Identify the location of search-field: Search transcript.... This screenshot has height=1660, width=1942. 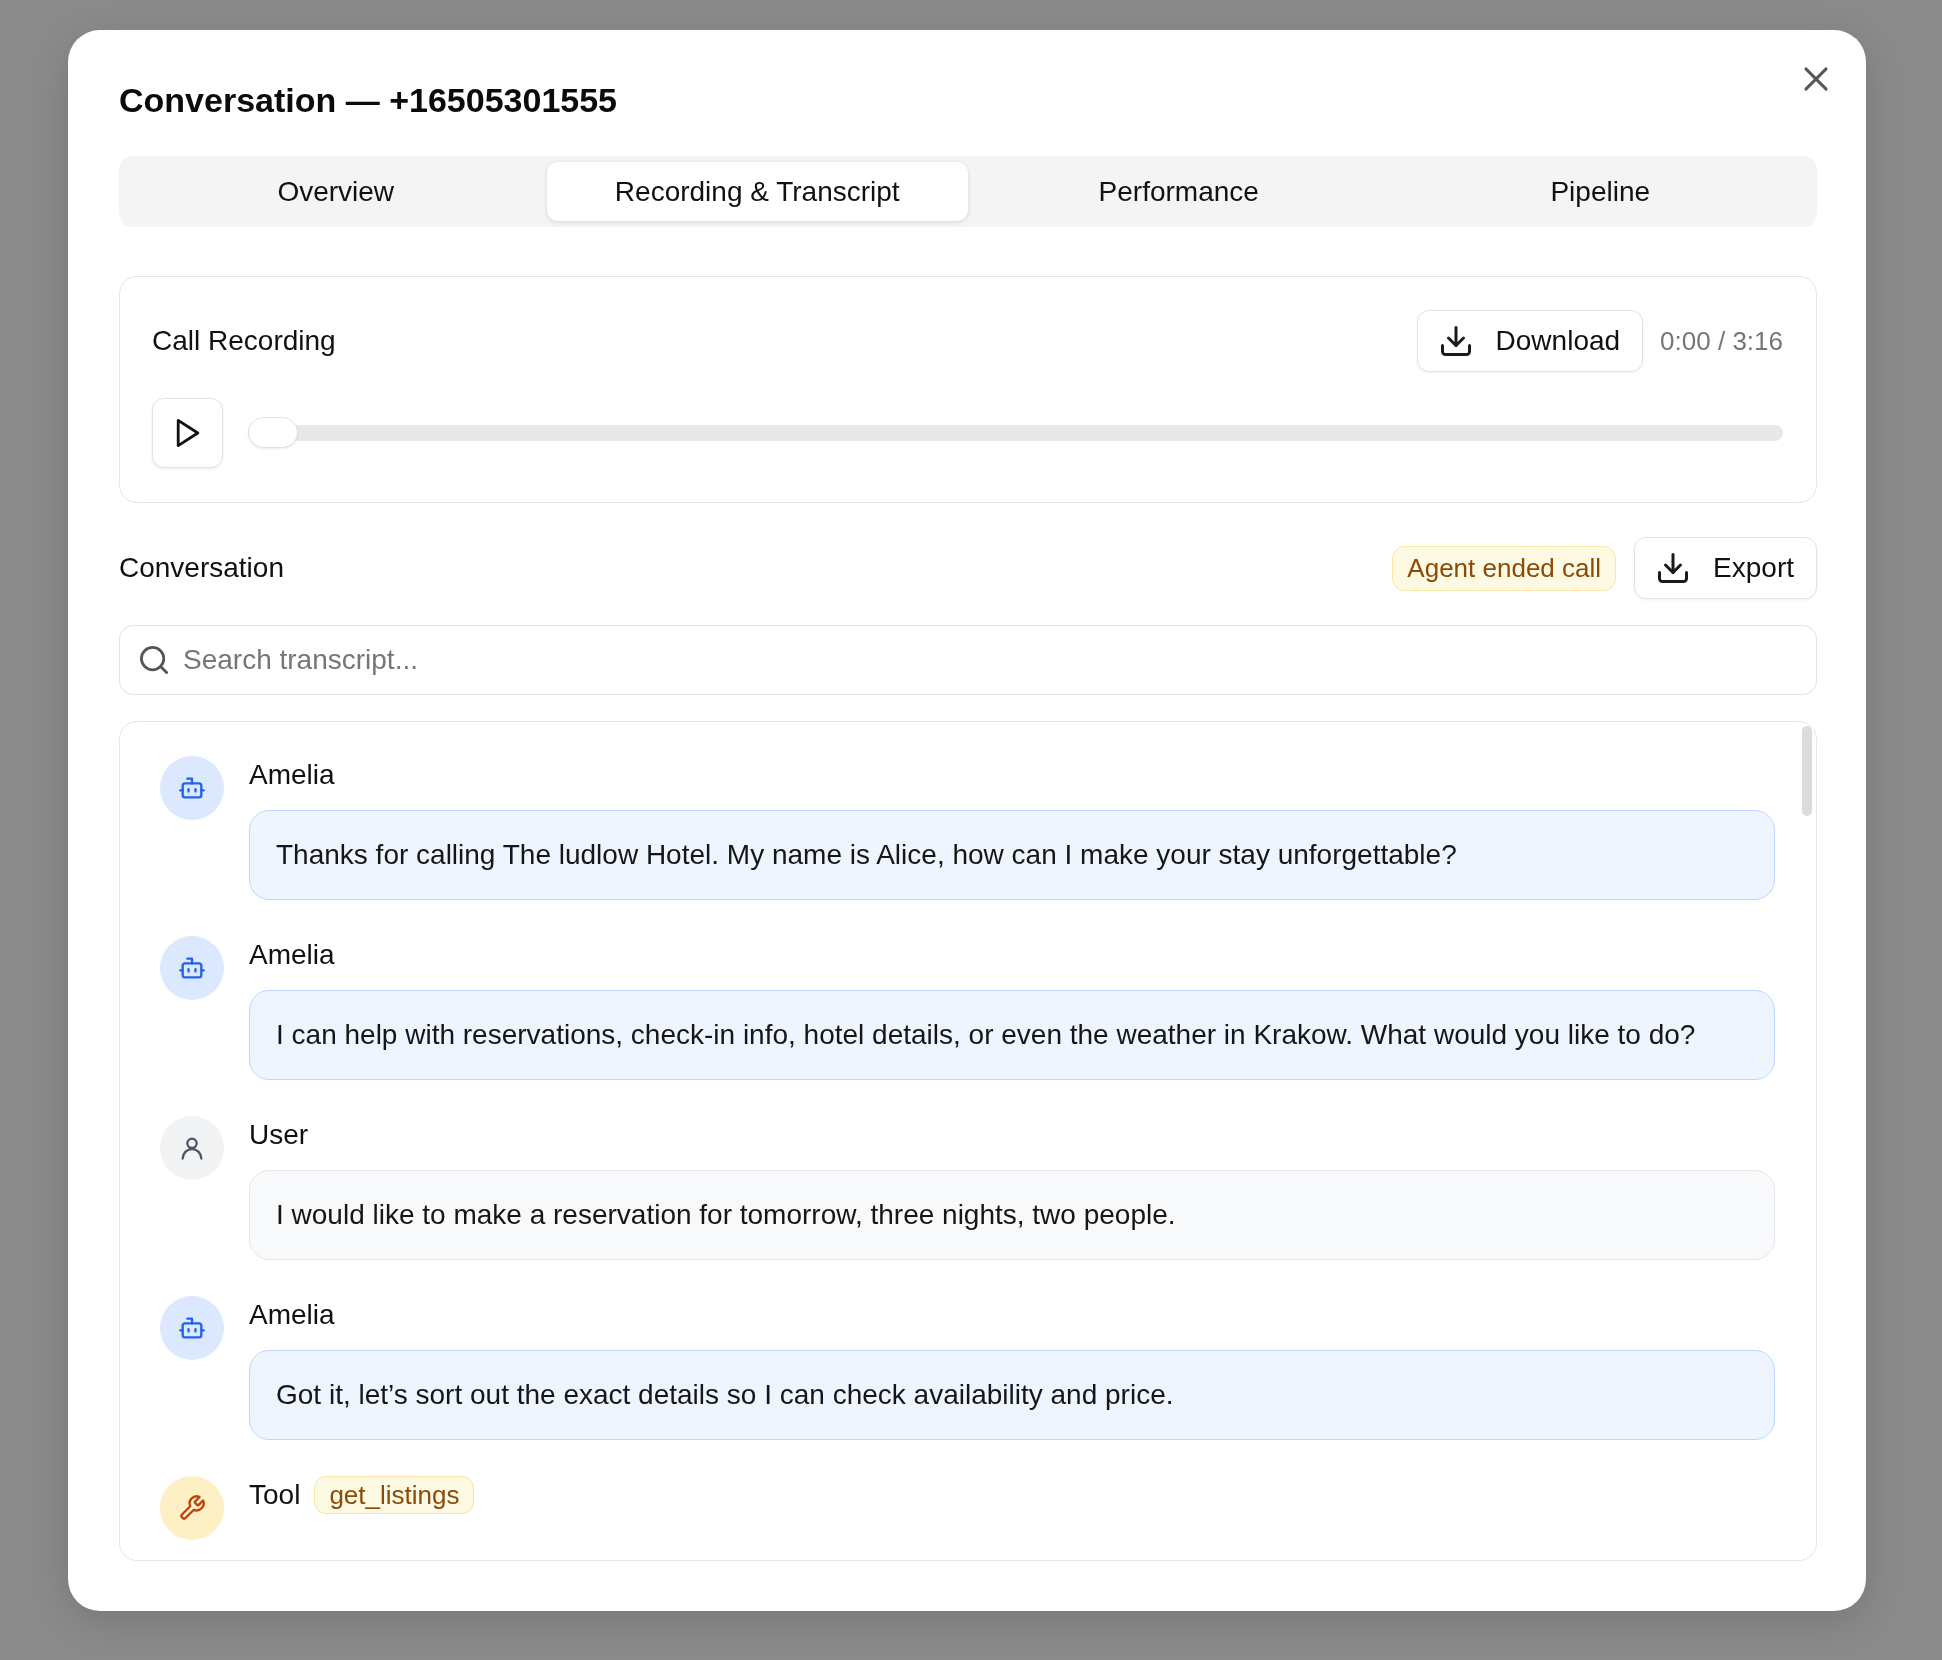
(968, 660).